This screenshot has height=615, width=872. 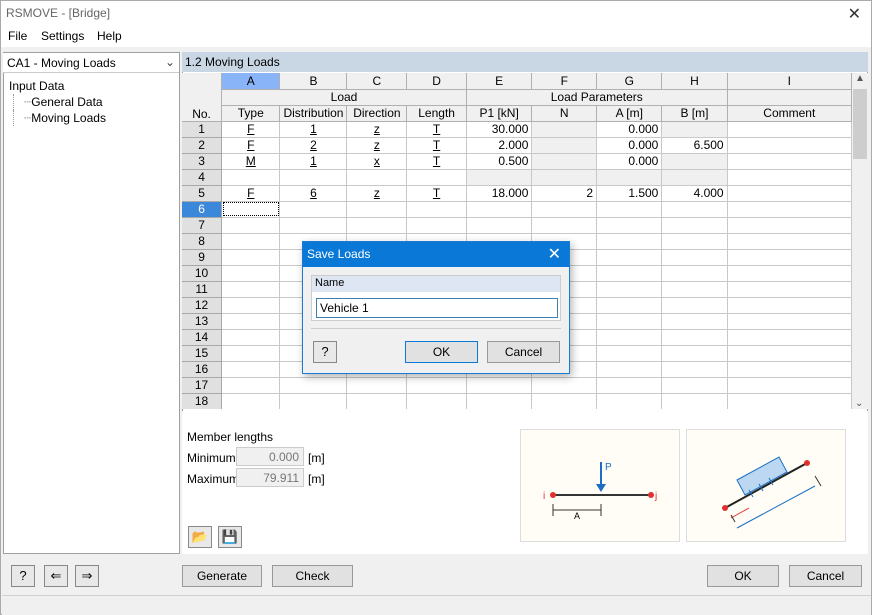 What do you see at coordinates (202, 337) in the screenshot?
I see `row-number: 14` at bounding box center [202, 337].